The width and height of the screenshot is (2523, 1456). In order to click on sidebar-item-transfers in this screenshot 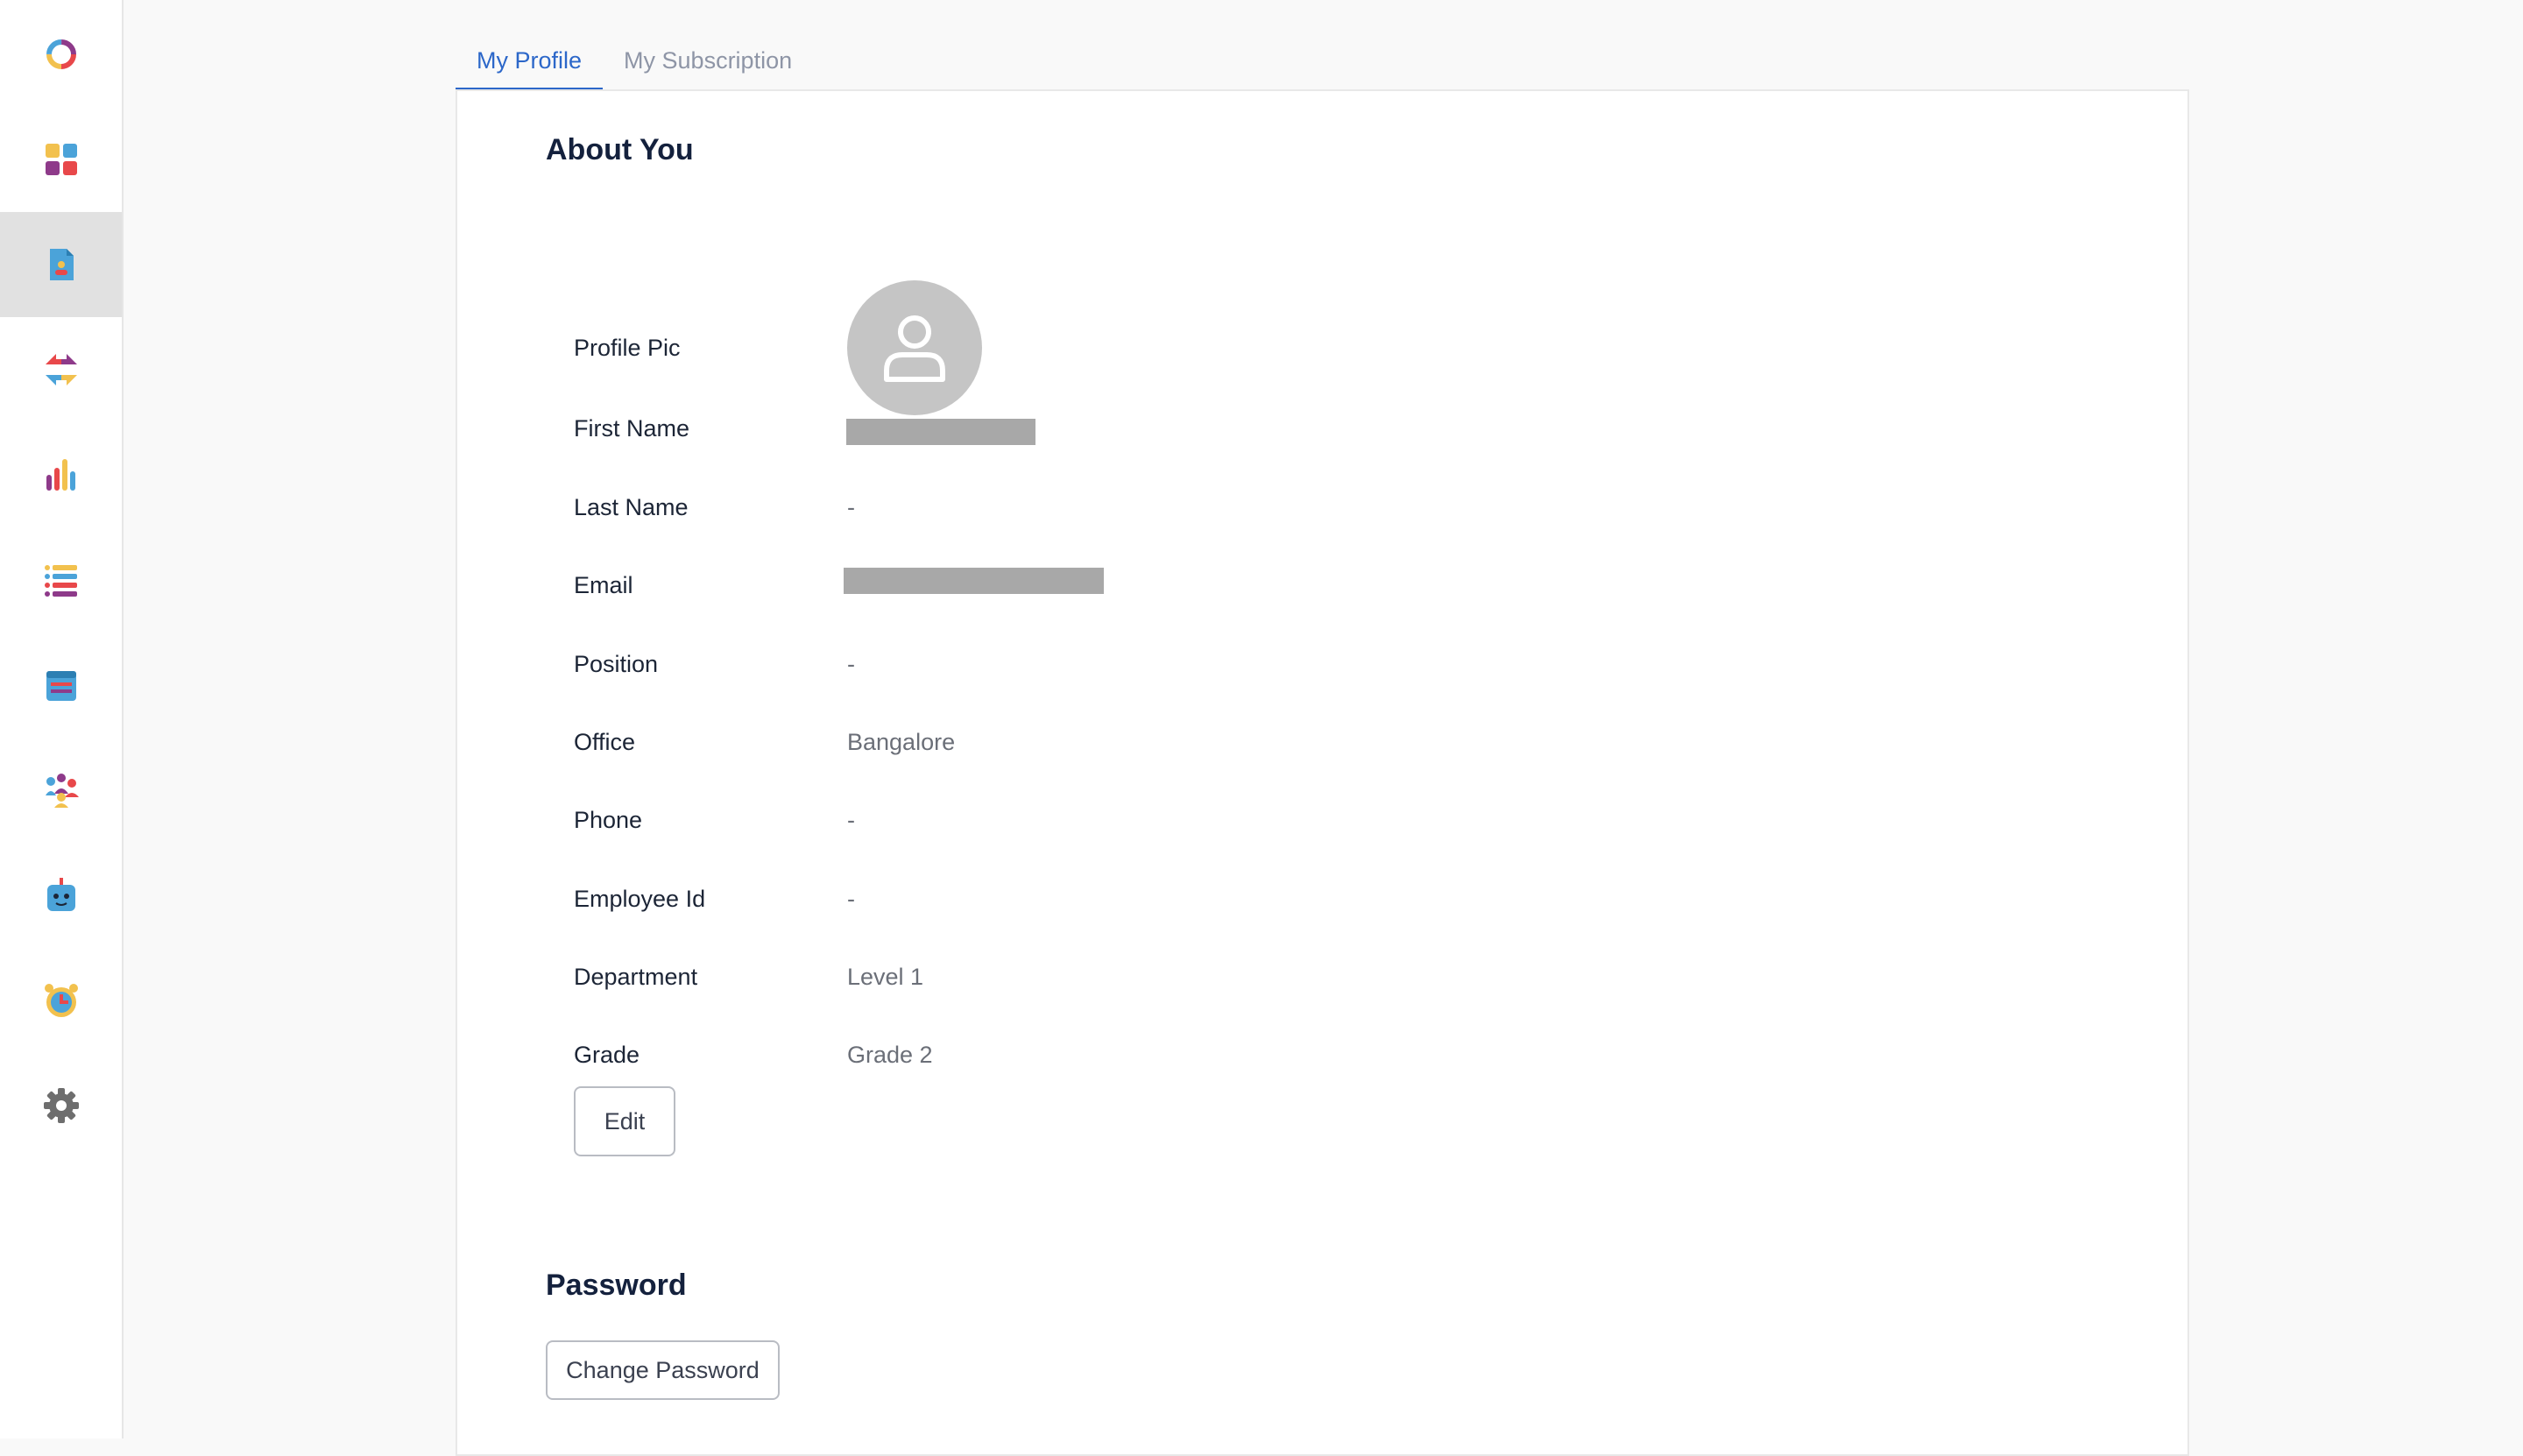, I will do `click(61, 369)`.